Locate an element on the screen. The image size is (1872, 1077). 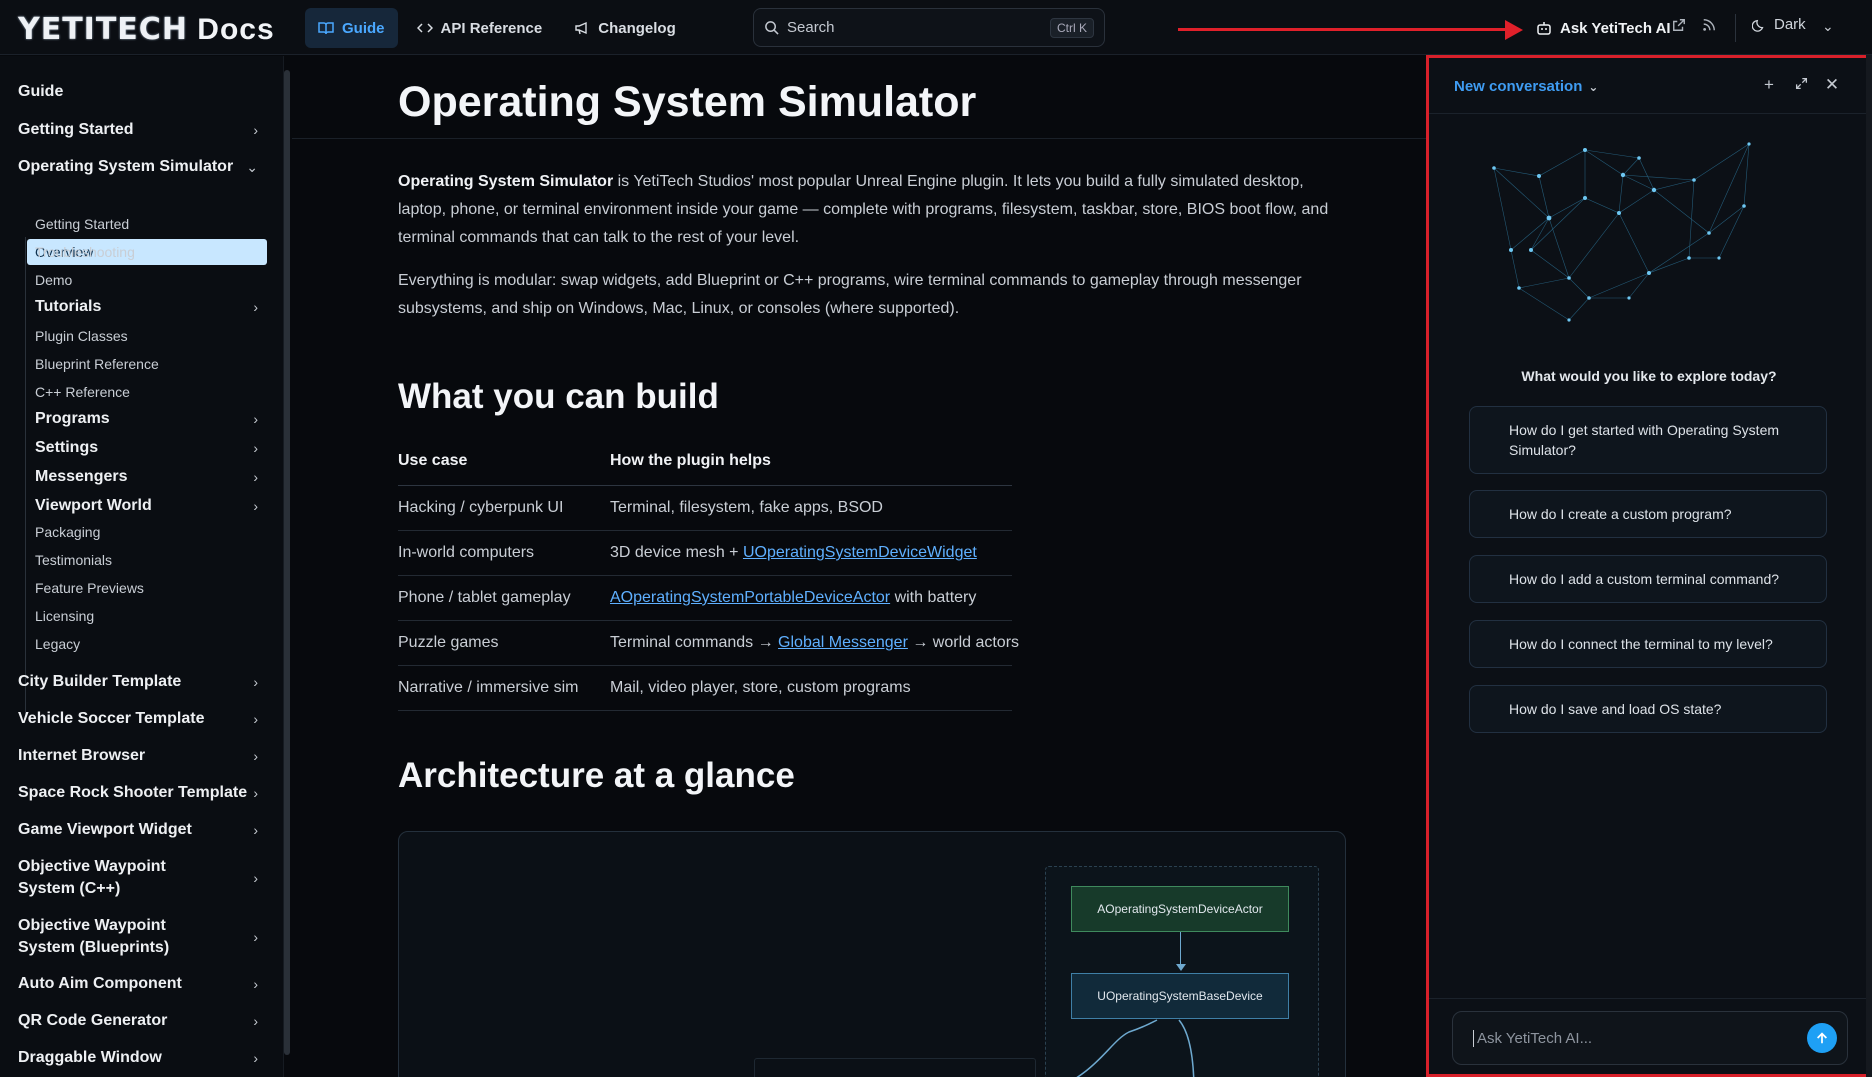
sidebar-item-label: City Builder Template is located at coordinates (100, 681).